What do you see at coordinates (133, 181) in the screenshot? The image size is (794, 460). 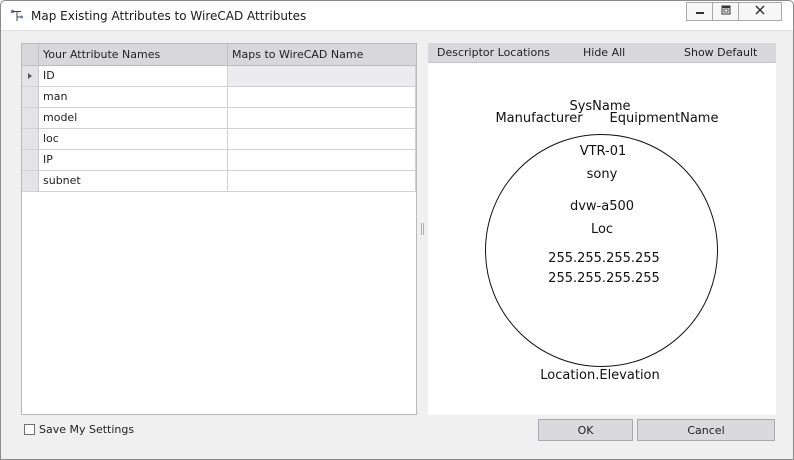 I see `attribute-name-cell: subnet` at bounding box center [133, 181].